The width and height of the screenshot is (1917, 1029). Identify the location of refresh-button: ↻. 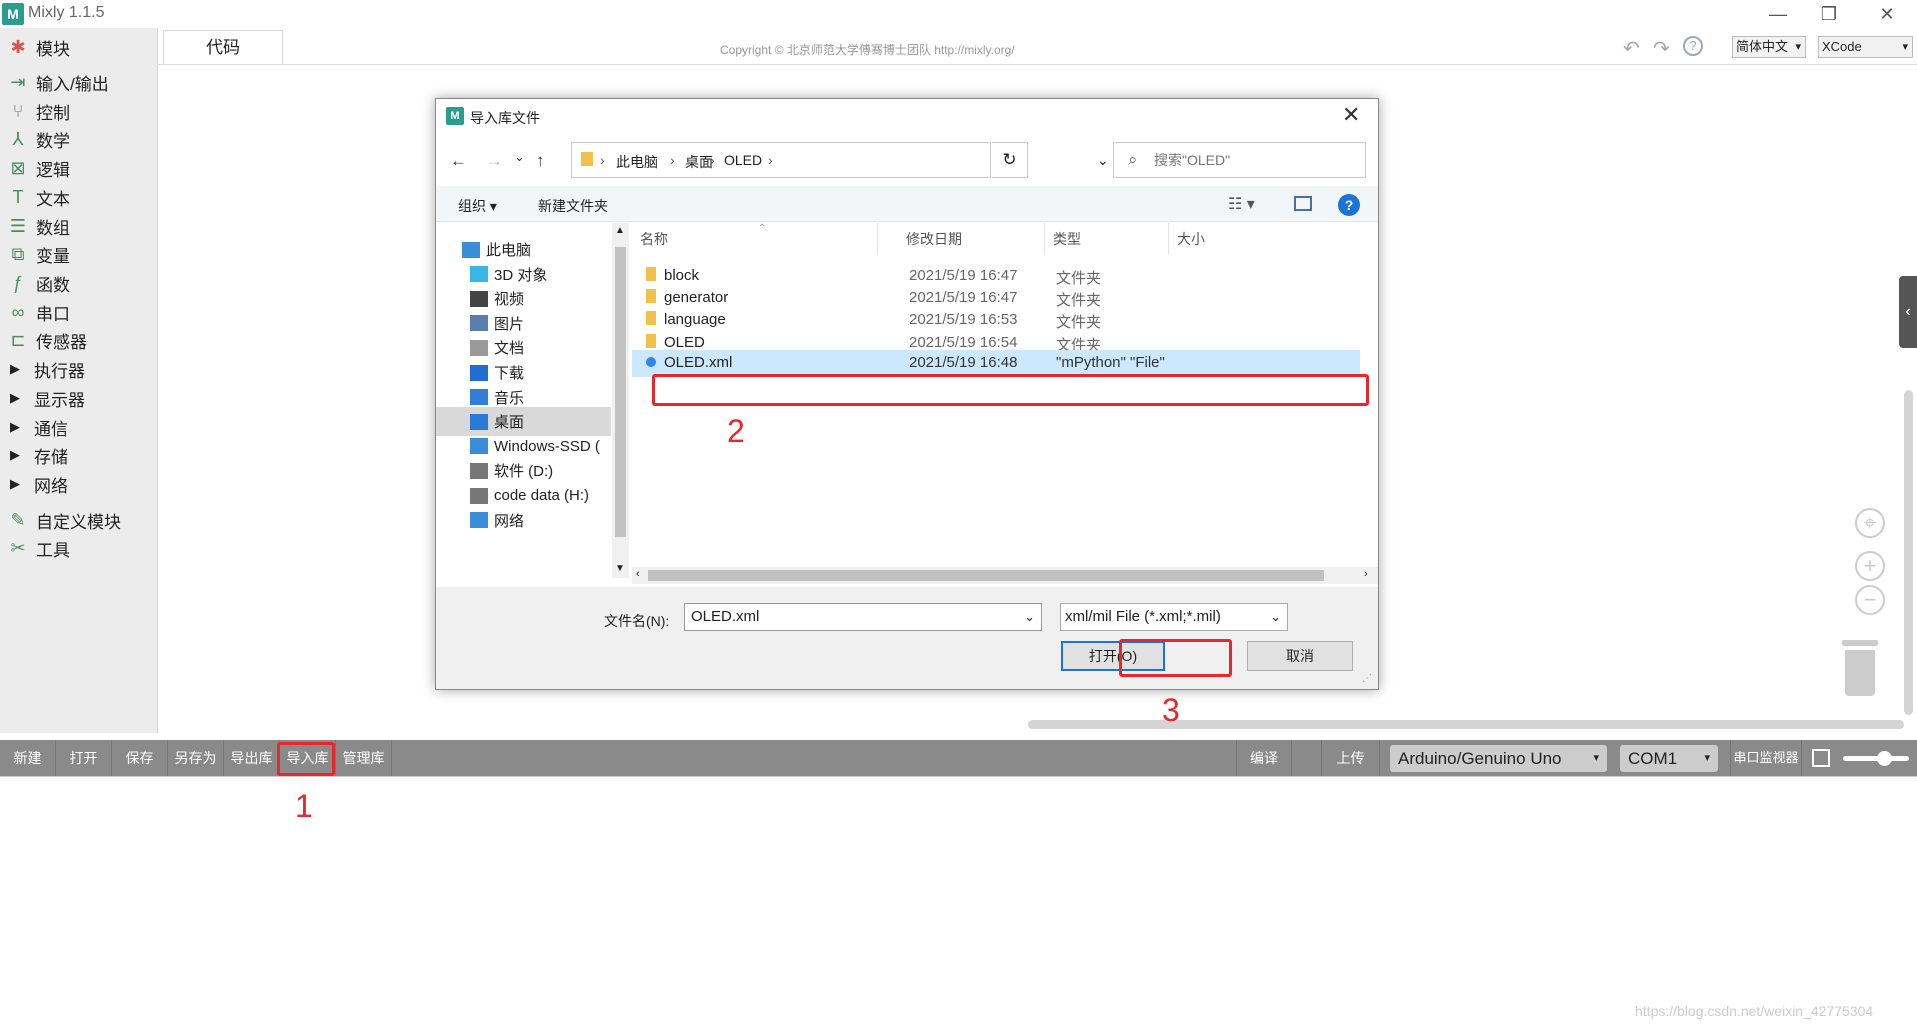
(1010, 160).